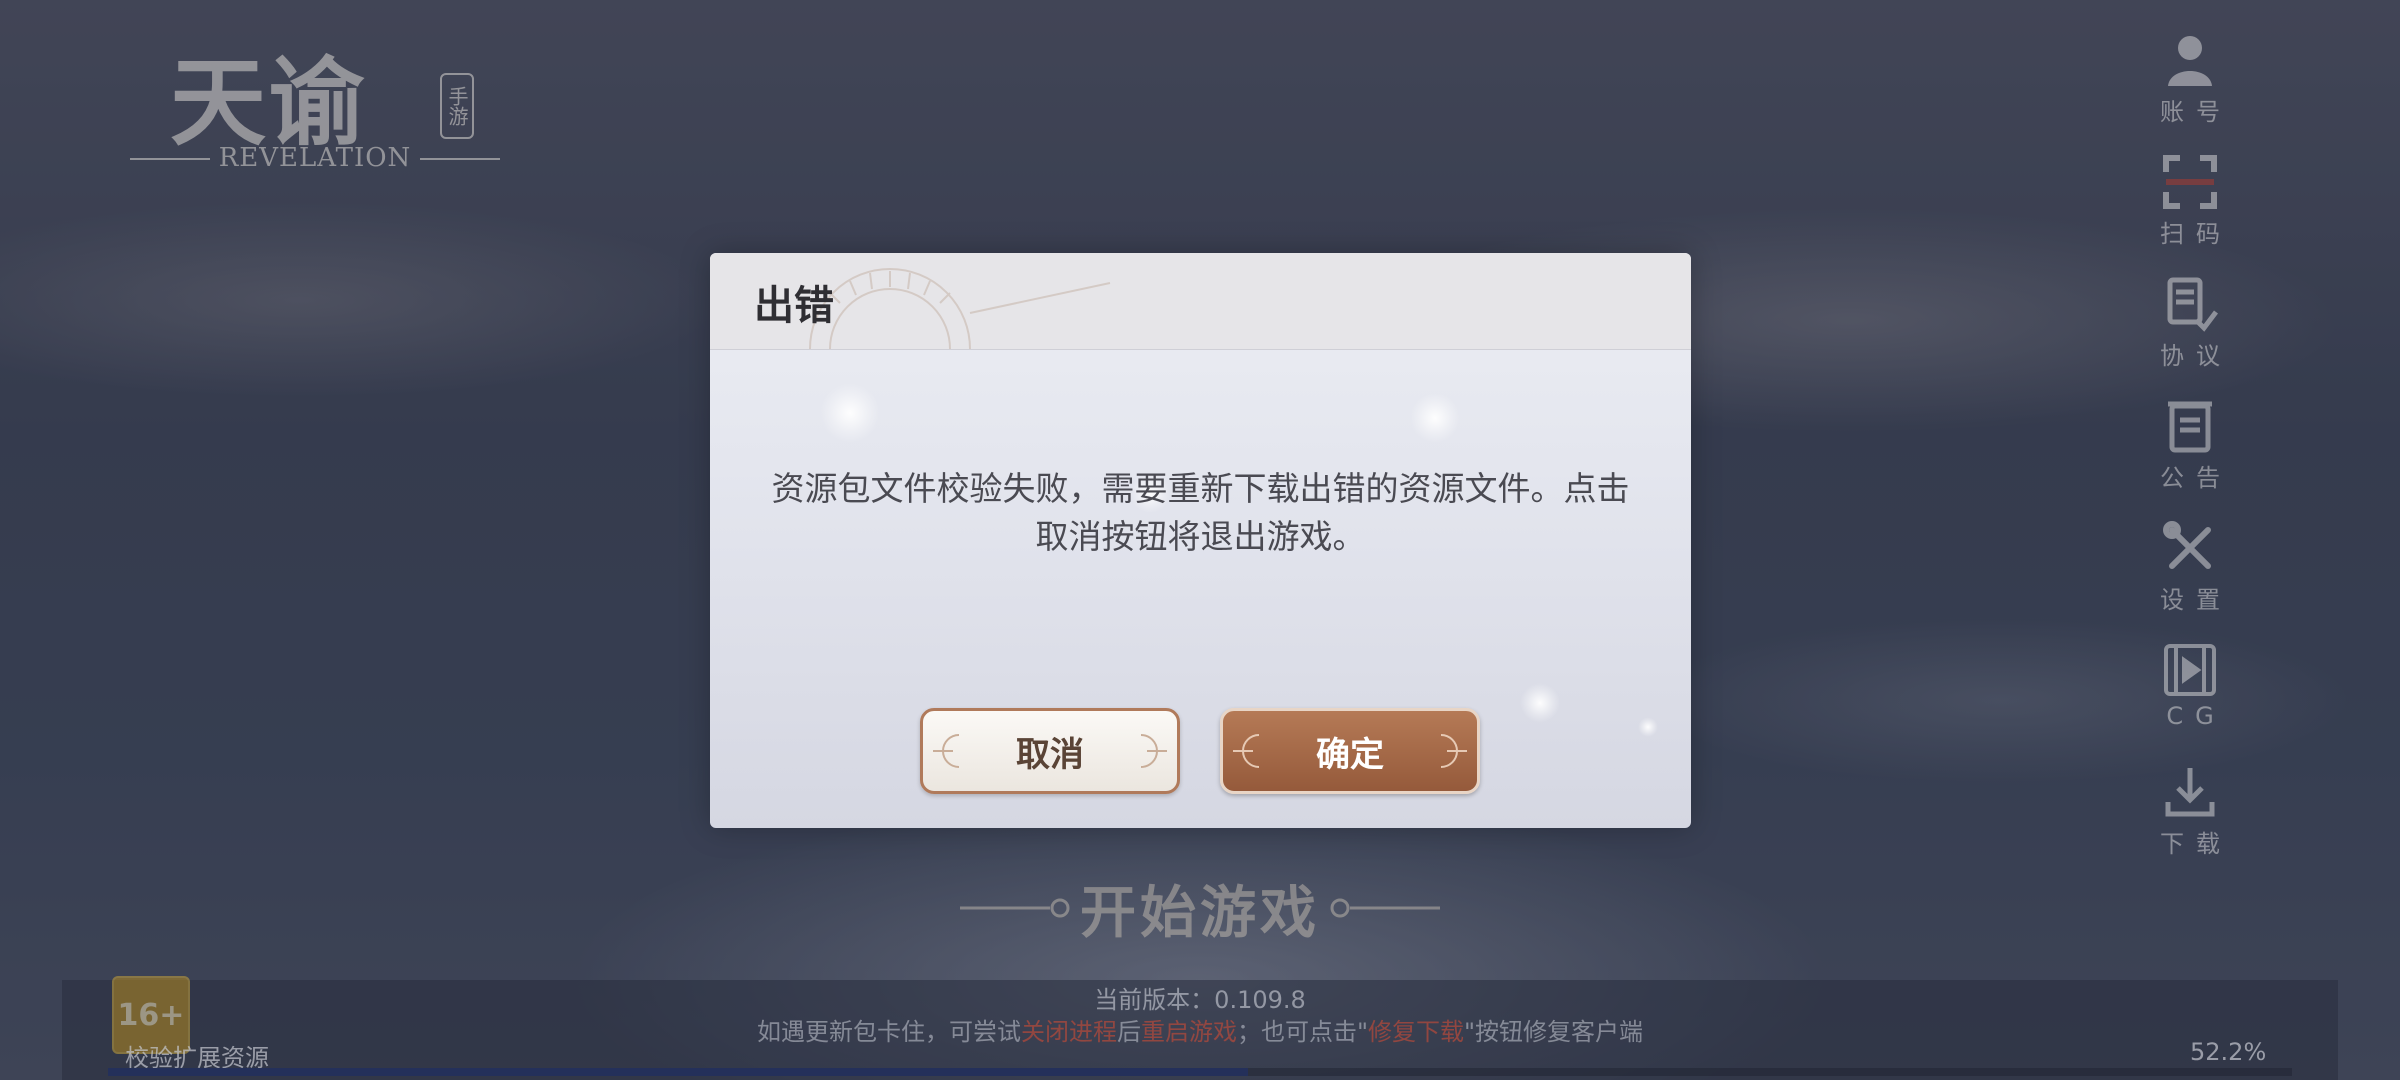  I want to click on dialog-title: 出错, so click(794, 306).